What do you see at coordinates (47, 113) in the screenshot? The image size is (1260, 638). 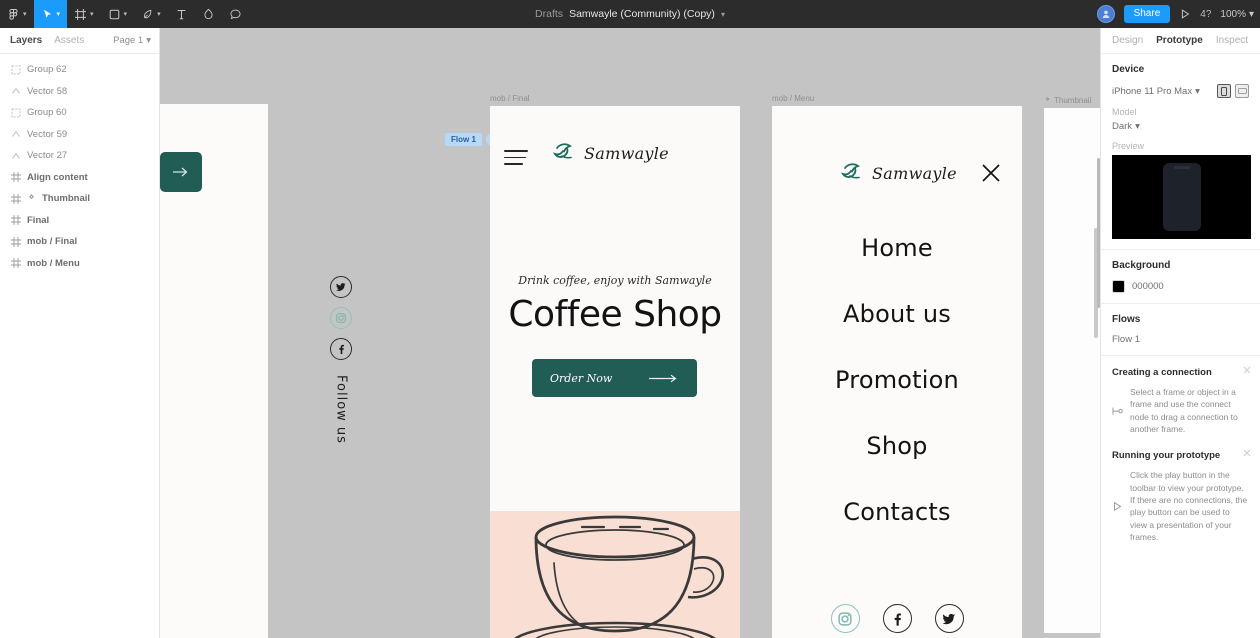 I see `layer-name: Group 60` at bounding box center [47, 113].